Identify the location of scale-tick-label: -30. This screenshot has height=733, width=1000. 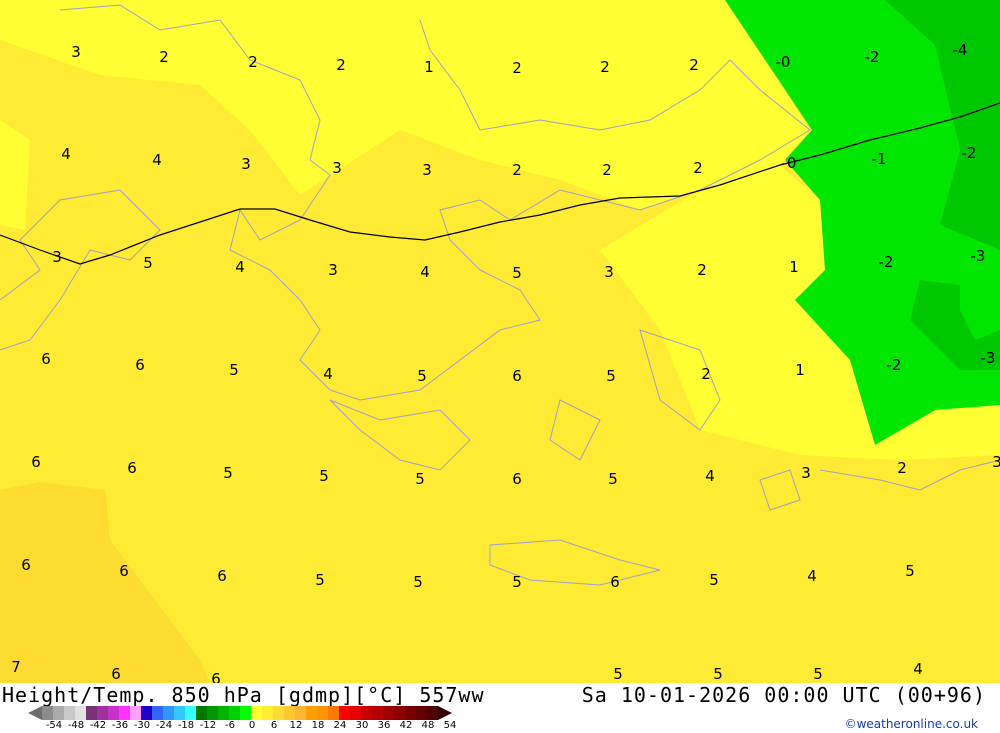
(142, 725).